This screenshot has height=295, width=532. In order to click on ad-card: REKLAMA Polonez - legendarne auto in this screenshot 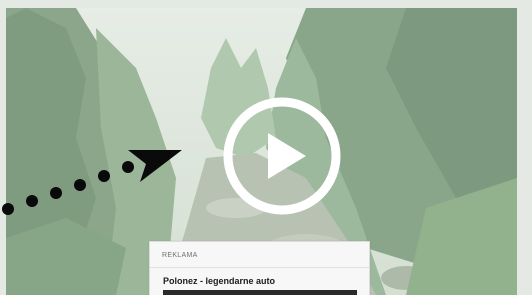, I will do `click(259, 268)`.